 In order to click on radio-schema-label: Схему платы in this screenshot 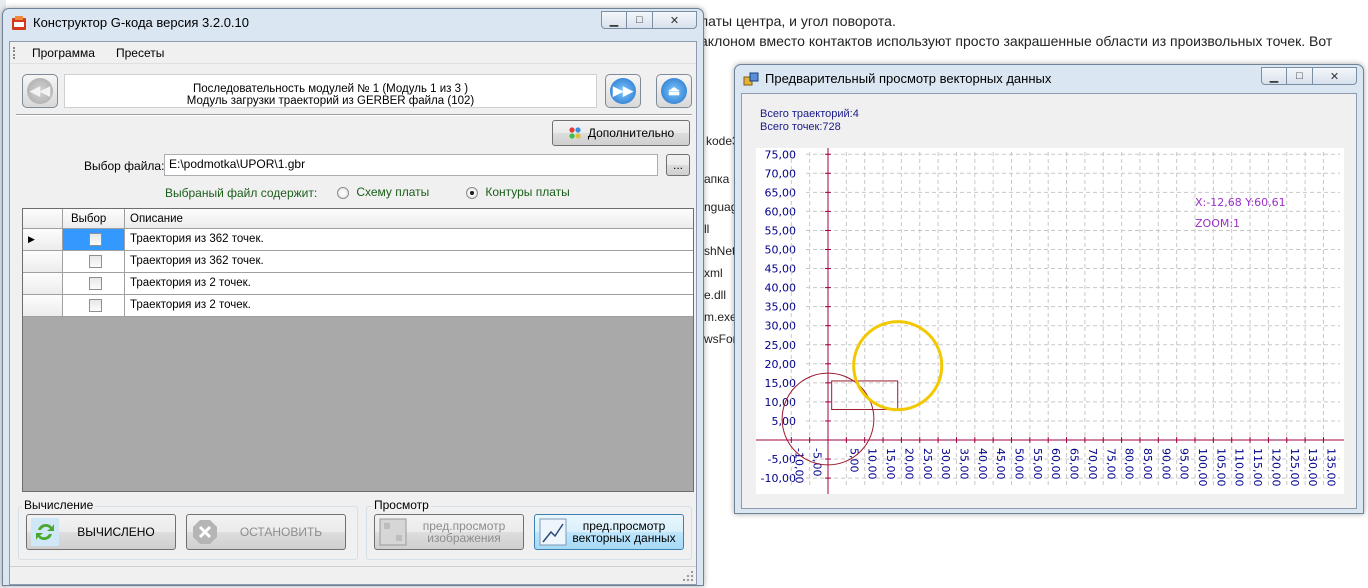, I will do `click(393, 192)`.